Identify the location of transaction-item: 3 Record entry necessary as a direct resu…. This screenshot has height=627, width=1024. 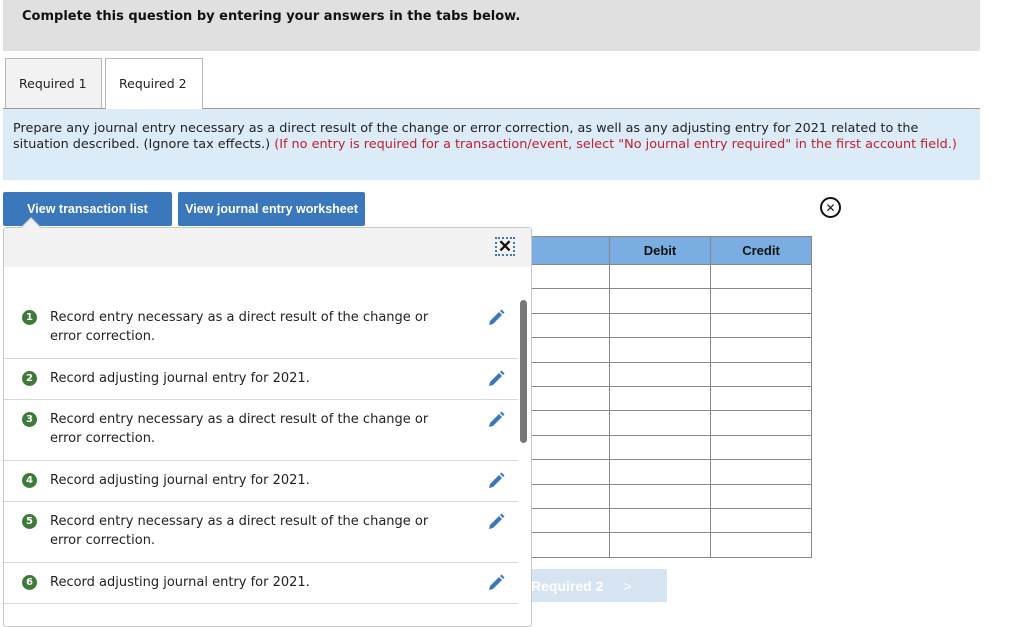
(261, 430).